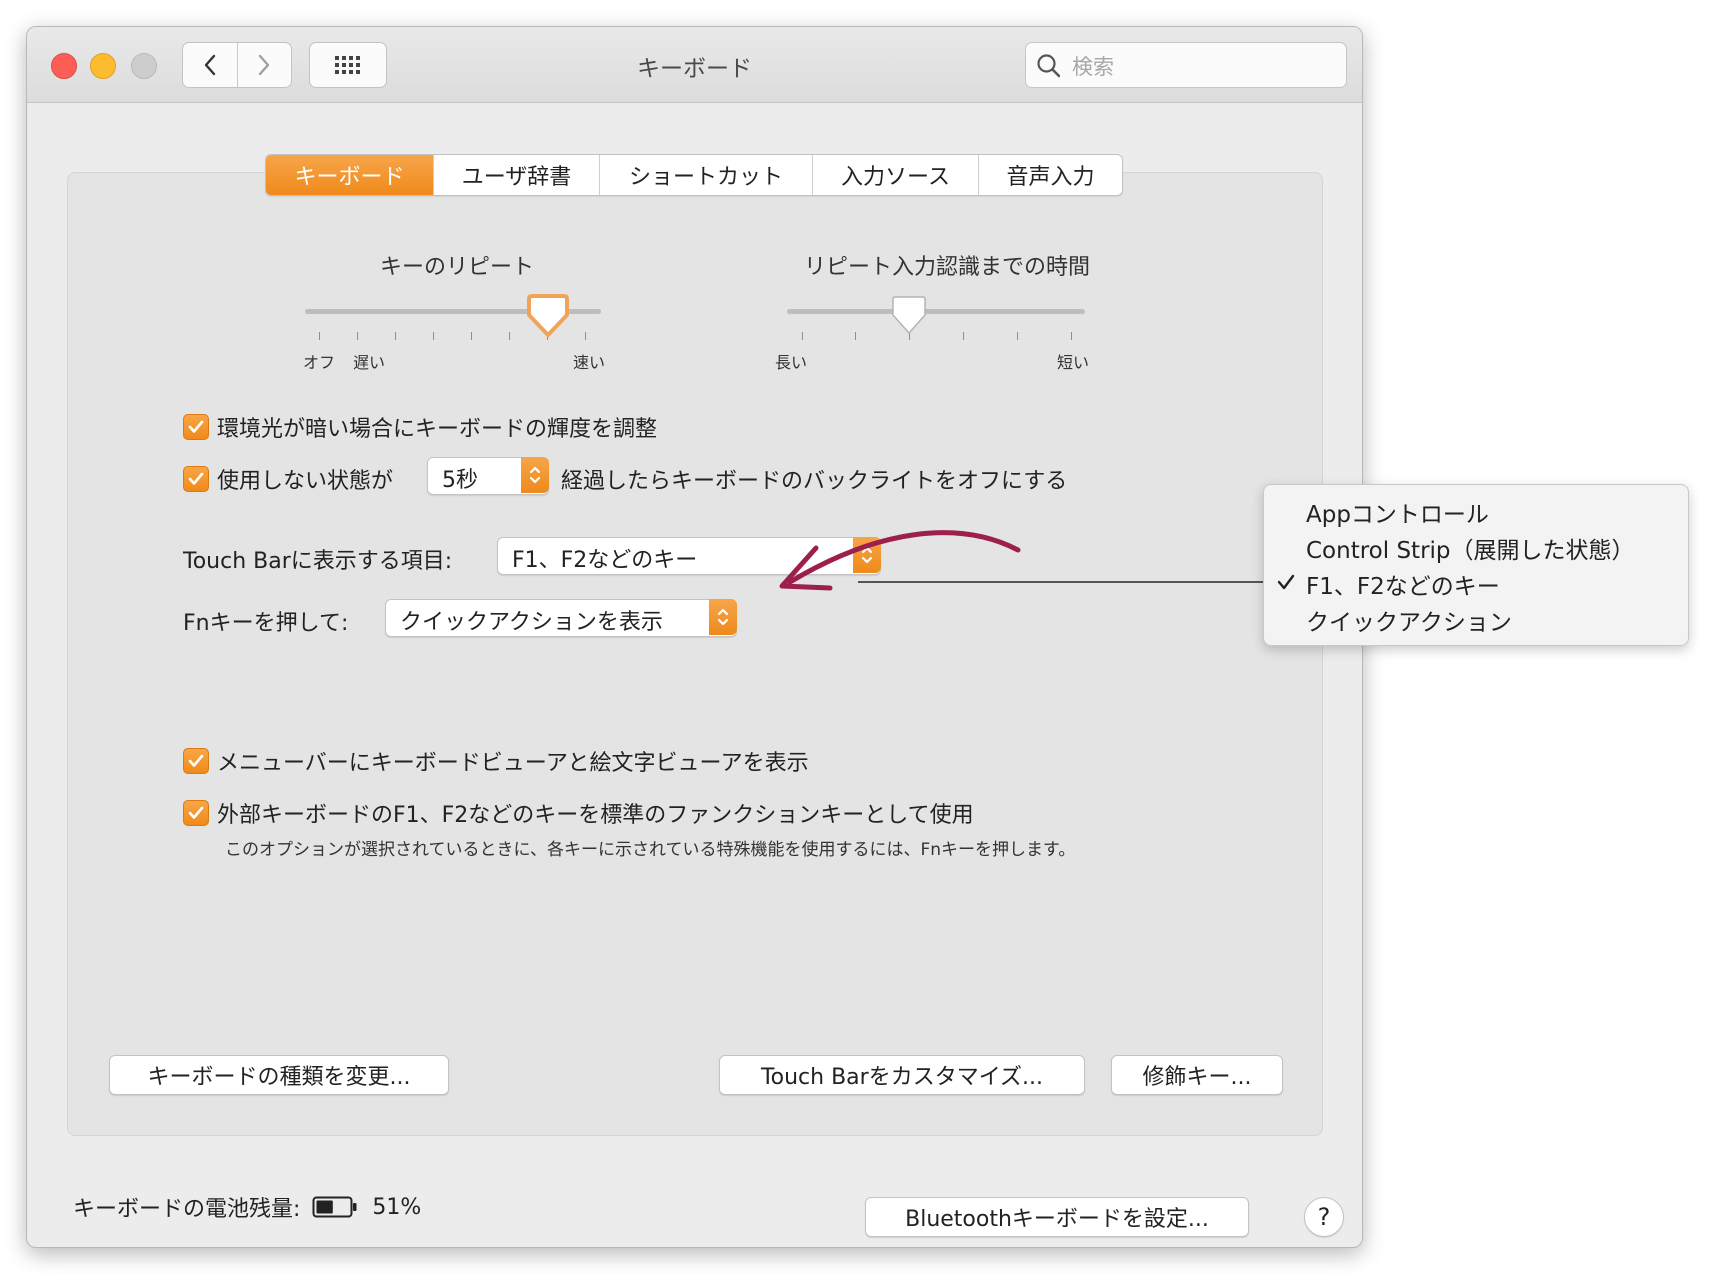 This screenshot has width=1726, height=1275. I want to click on annotation-arrow-icon, so click(904, 557).